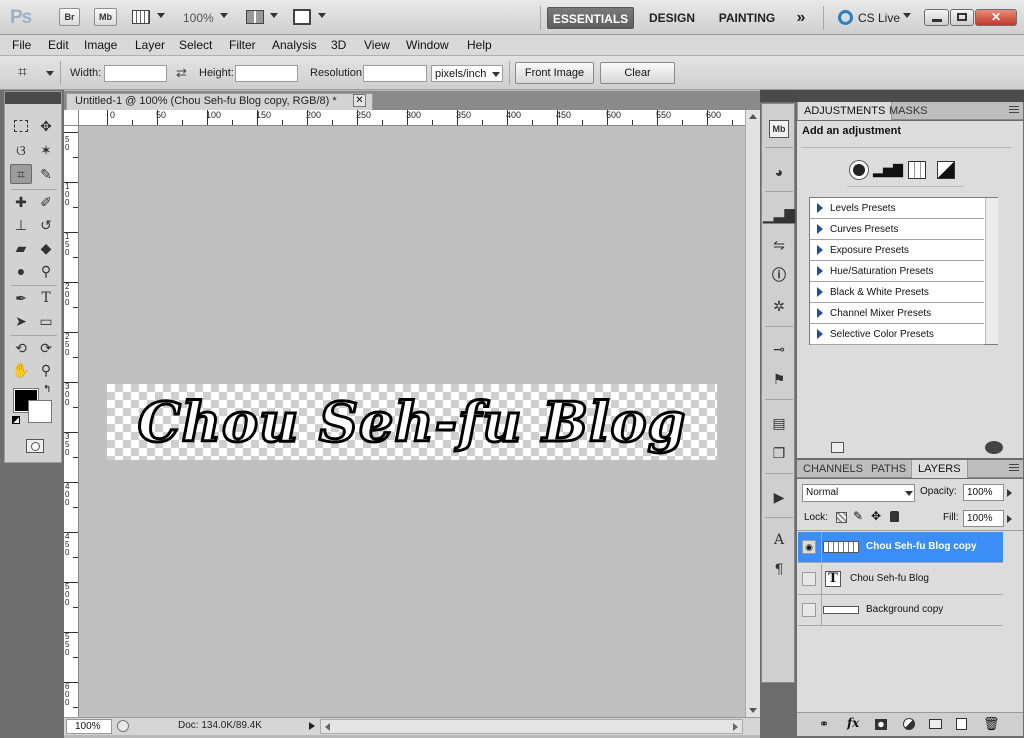 The height and width of the screenshot is (738, 1024). Describe the element at coordinates (1009, 519) in the screenshot. I see `fill-slider-arrow-icon` at that location.